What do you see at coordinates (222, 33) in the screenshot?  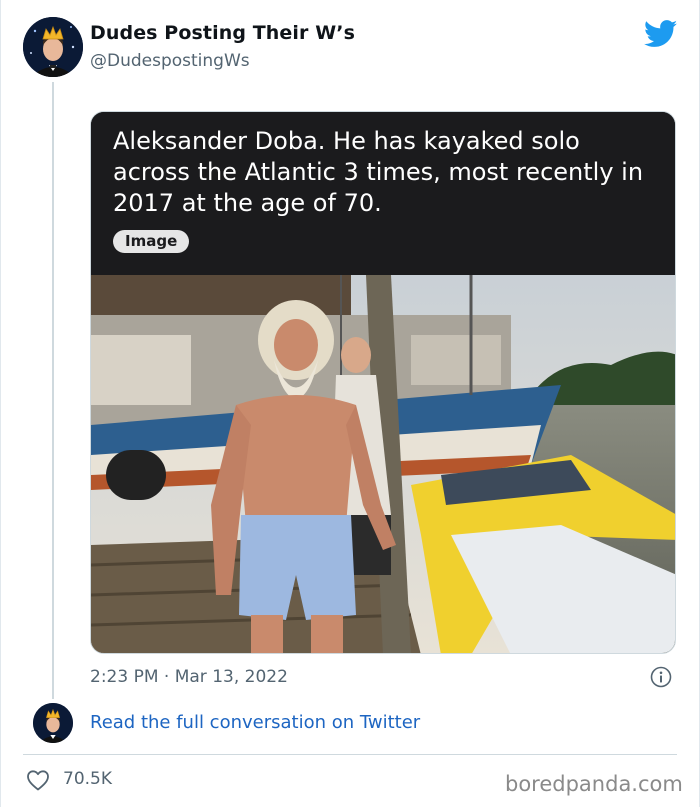 I see `author-name: Dudes Posting Their W’s` at bounding box center [222, 33].